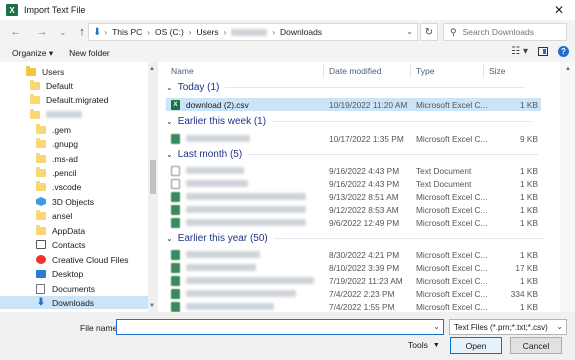 This screenshot has width=575, height=360. I want to click on tree-item-documents: Documents, so click(65, 288).